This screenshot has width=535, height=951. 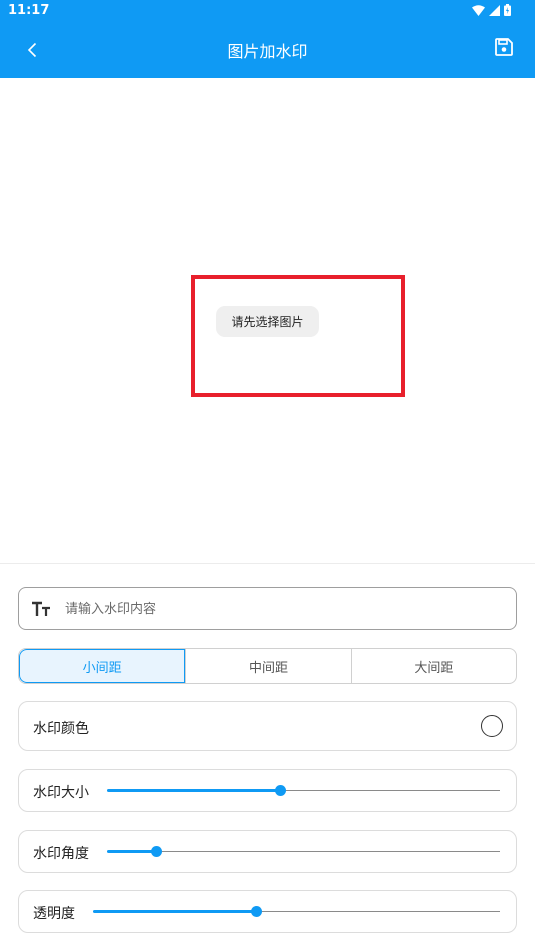 I want to click on spacing-option-medium: 中间距, so click(x=267, y=666).